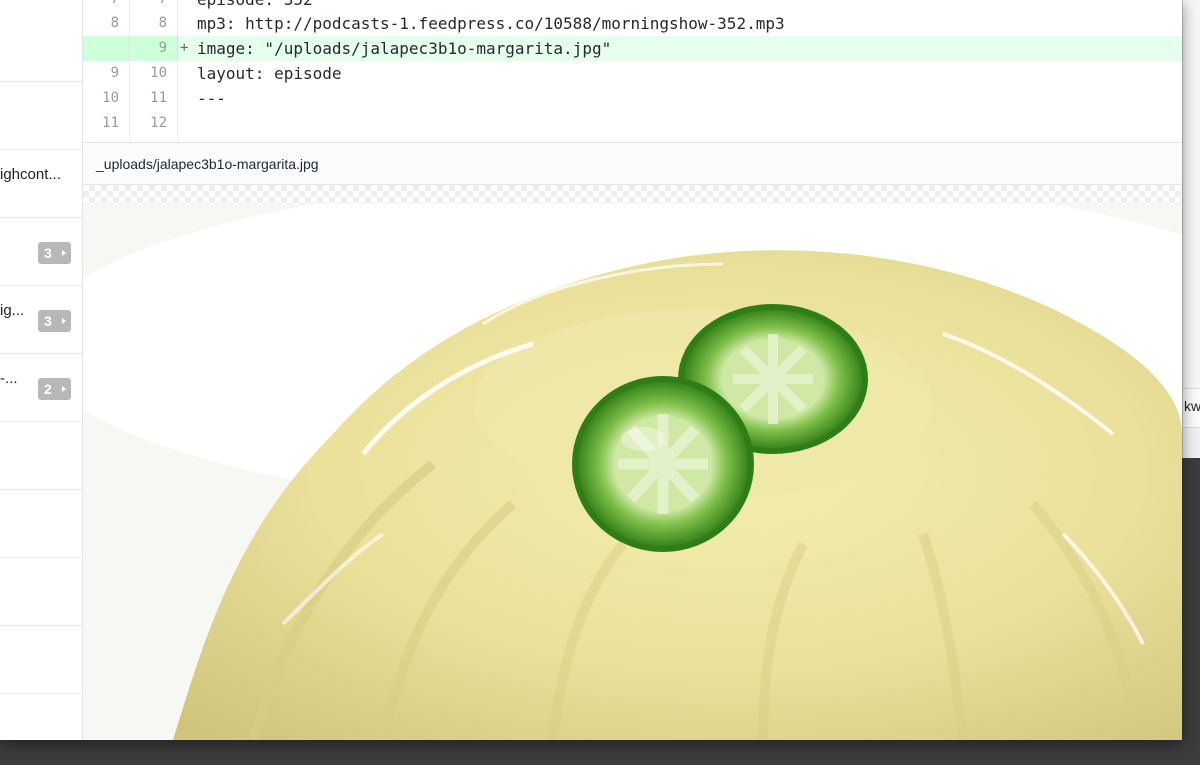 The width and height of the screenshot is (1200, 765). Describe the element at coordinates (154, 123) in the screenshot. I see `new-line-number: 12` at that location.